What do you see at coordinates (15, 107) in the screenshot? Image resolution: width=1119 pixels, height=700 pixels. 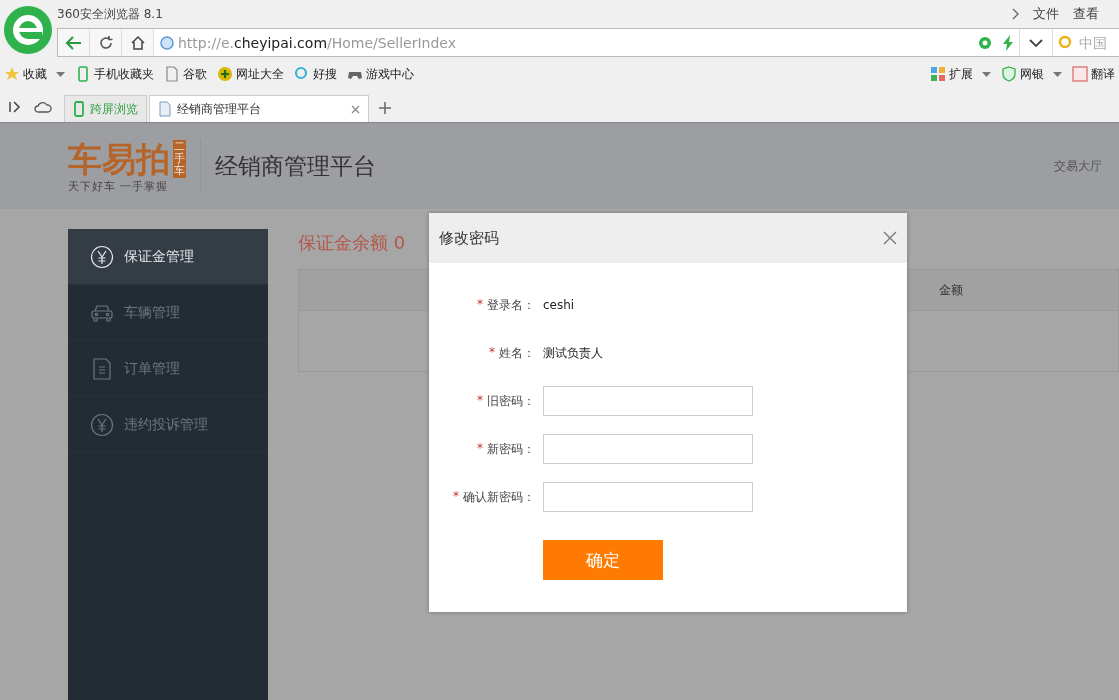 I see `sidebar-toggle-icon` at bounding box center [15, 107].